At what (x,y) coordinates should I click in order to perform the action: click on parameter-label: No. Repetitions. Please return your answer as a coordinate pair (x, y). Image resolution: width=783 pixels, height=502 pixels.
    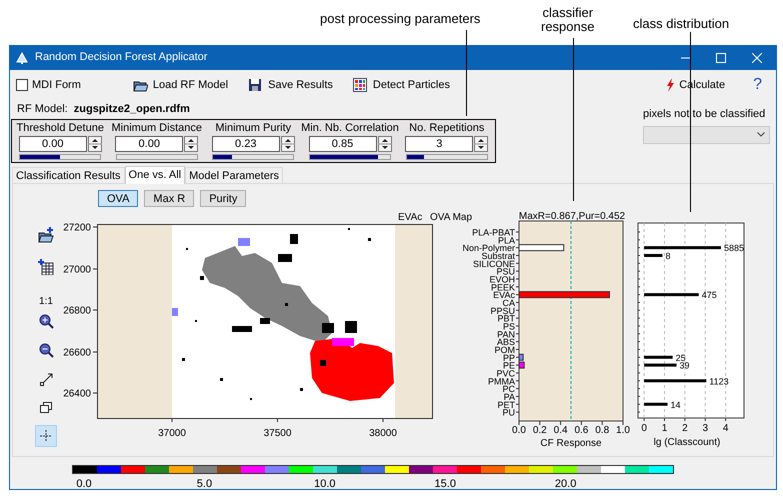
    Looking at the image, I should click on (446, 128).